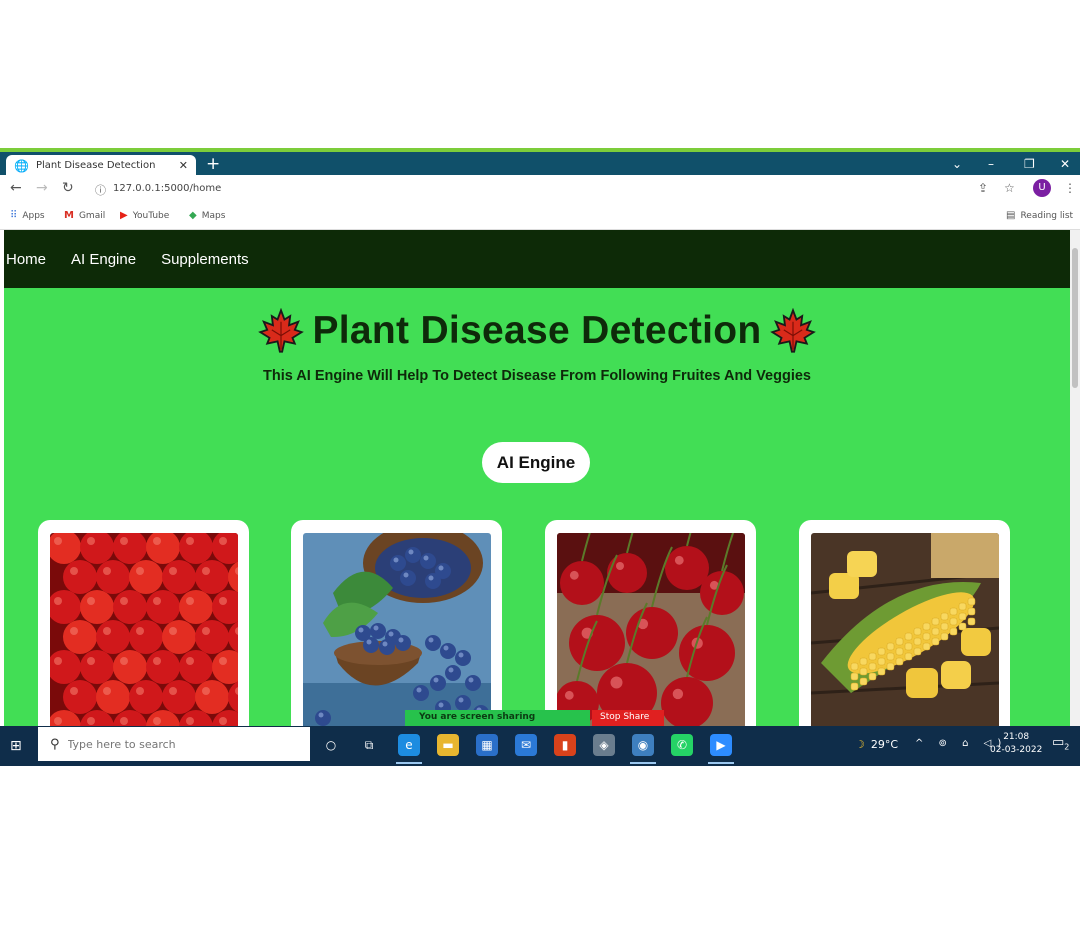  What do you see at coordinates (1011, 215) in the screenshot?
I see `reading-list-icon: ▤` at bounding box center [1011, 215].